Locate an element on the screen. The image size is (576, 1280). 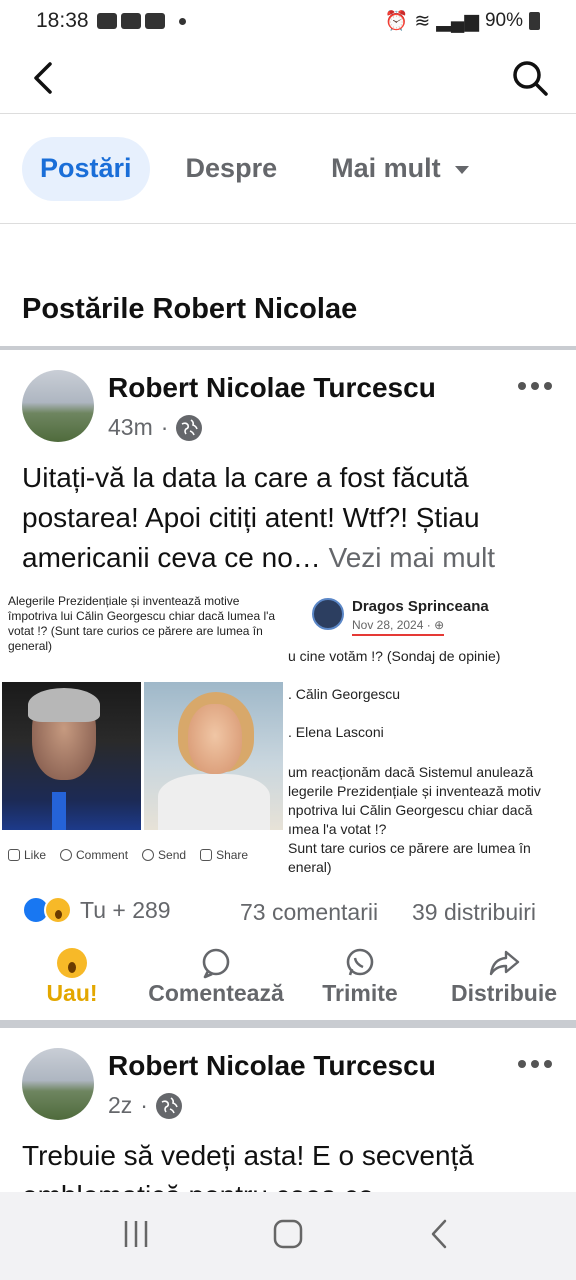
back-icon is located at coordinates (440, 1236).